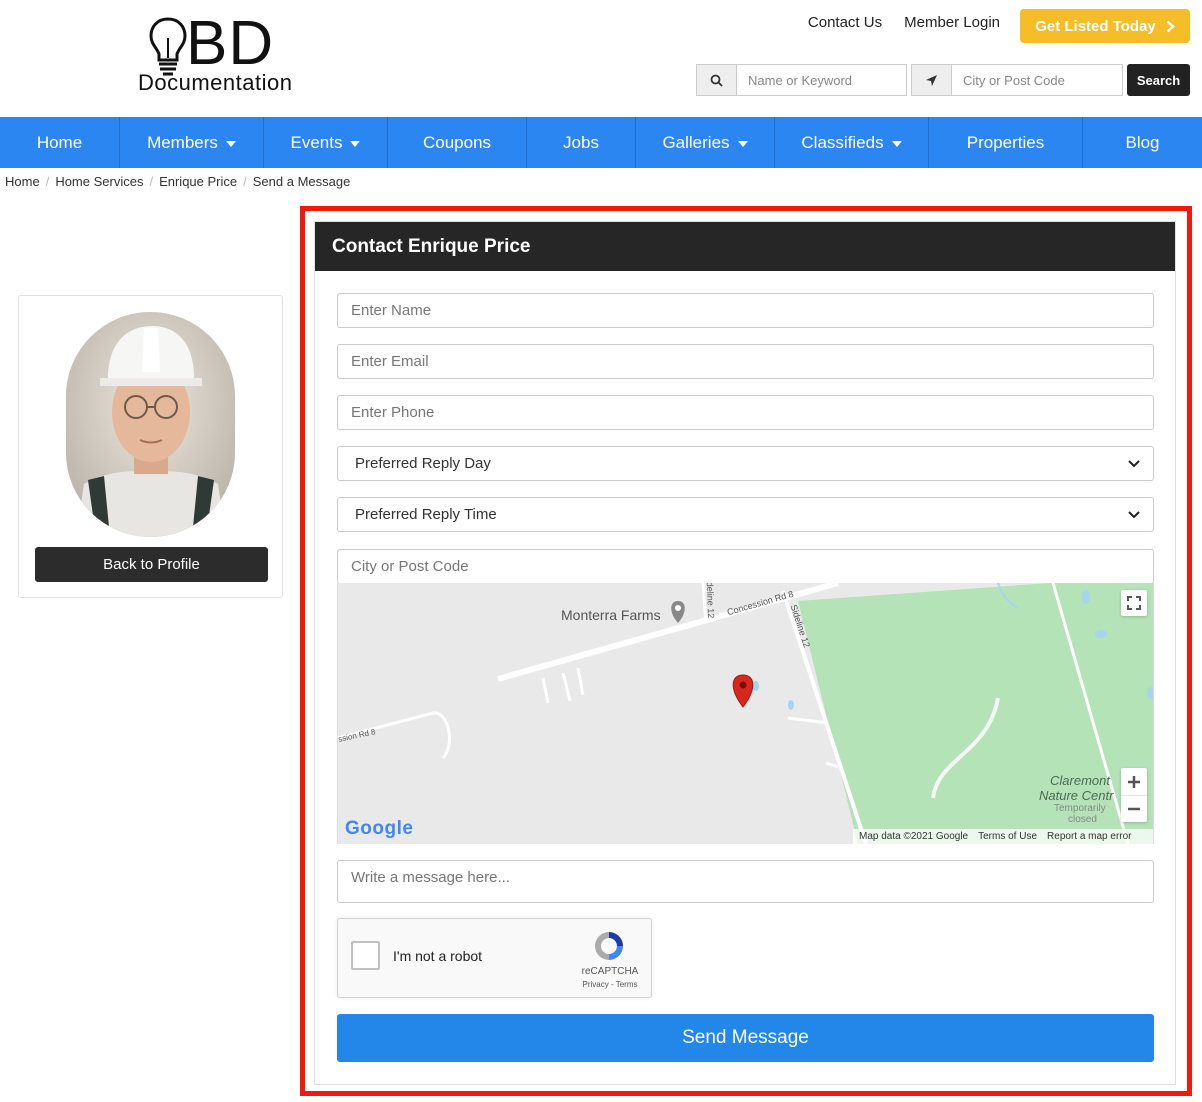 The width and height of the screenshot is (1202, 1102). What do you see at coordinates (1080, 808) in the screenshot?
I see `map-park-status: Temporarily` at bounding box center [1080, 808].